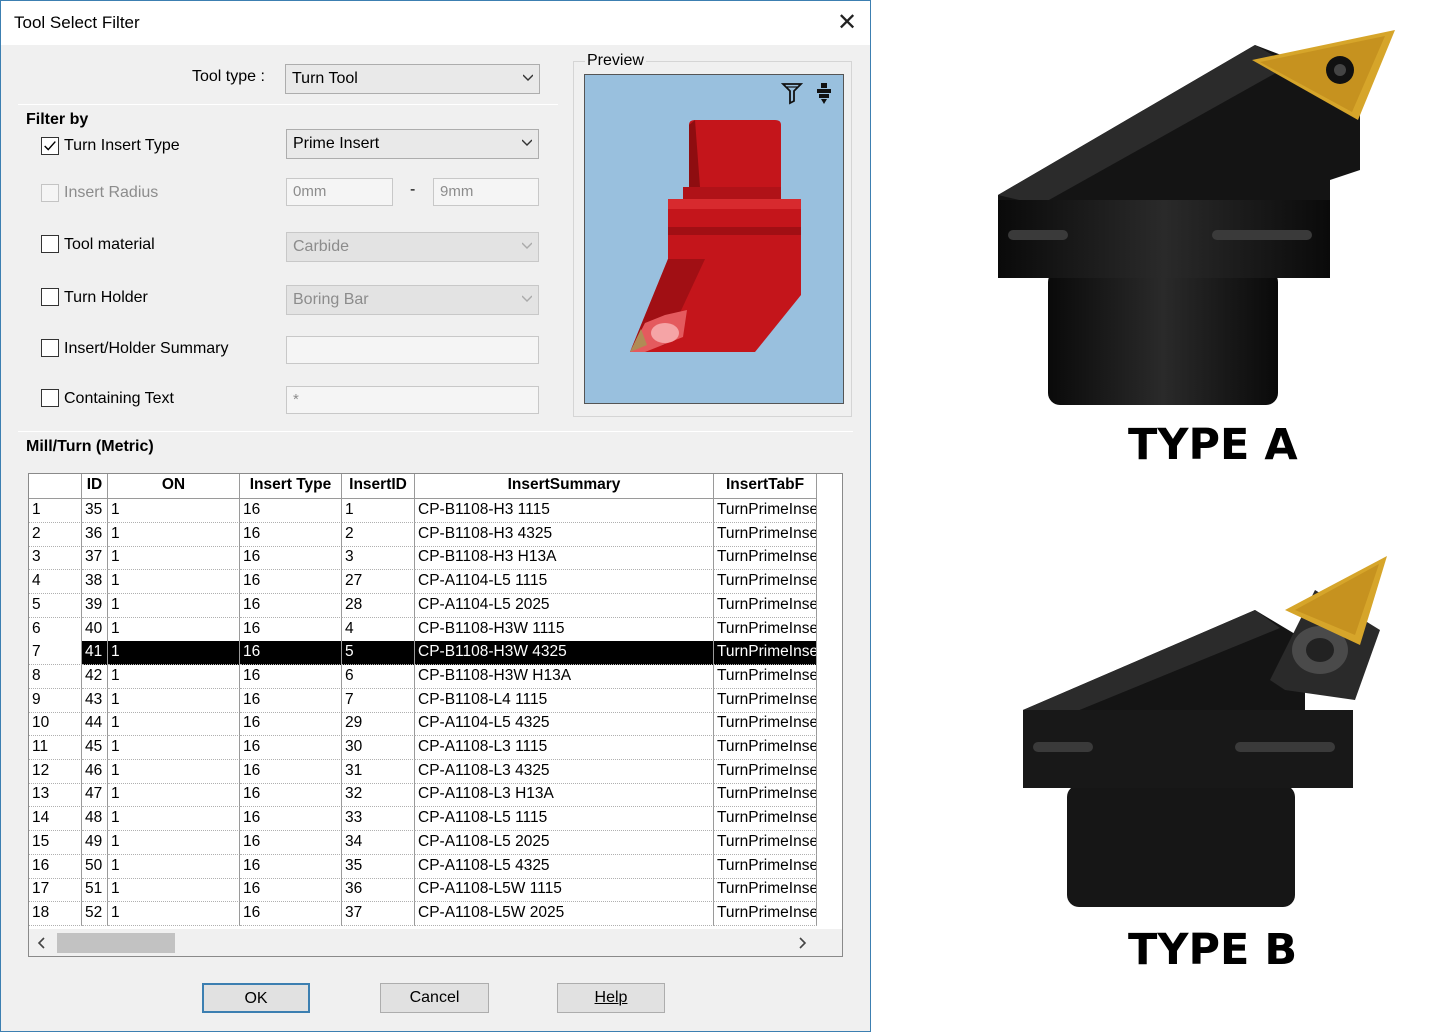  What do you see at coordinates (95, 819) in the screenshot?
I see `cell-id: 48` at bounding box center [95, 819].